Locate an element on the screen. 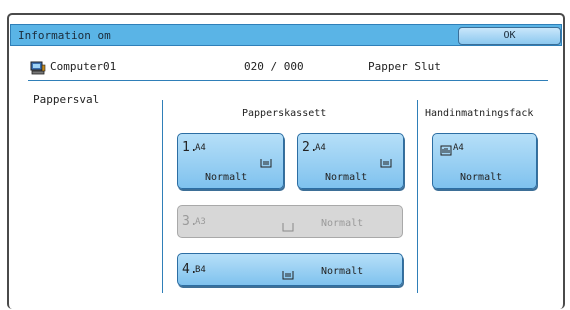  tray-1-size: A4 is located at coordinates (200, 148).